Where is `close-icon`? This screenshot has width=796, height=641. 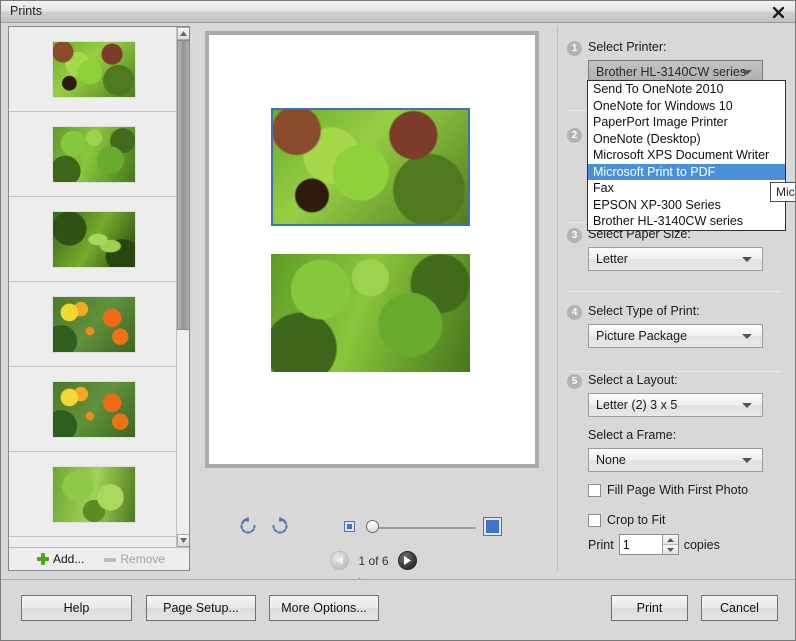 close-icon is located at coordinates (778, 12).